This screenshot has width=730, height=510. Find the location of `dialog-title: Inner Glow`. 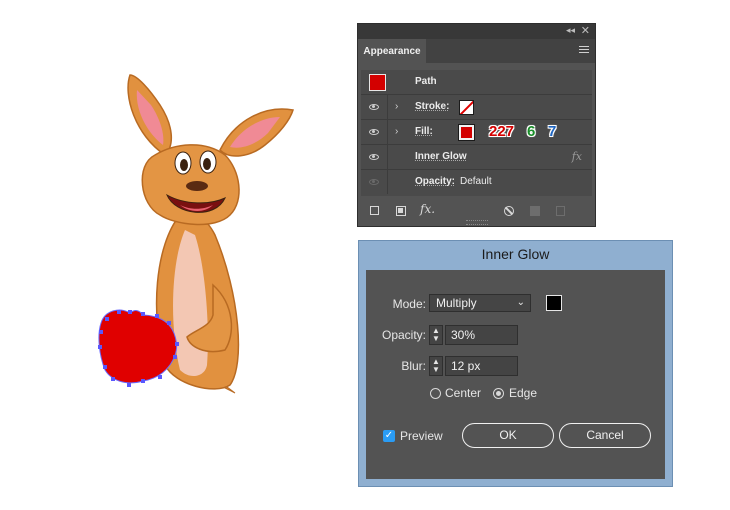

dialog-title: Inner Glow is located at coordinates (515, 254).